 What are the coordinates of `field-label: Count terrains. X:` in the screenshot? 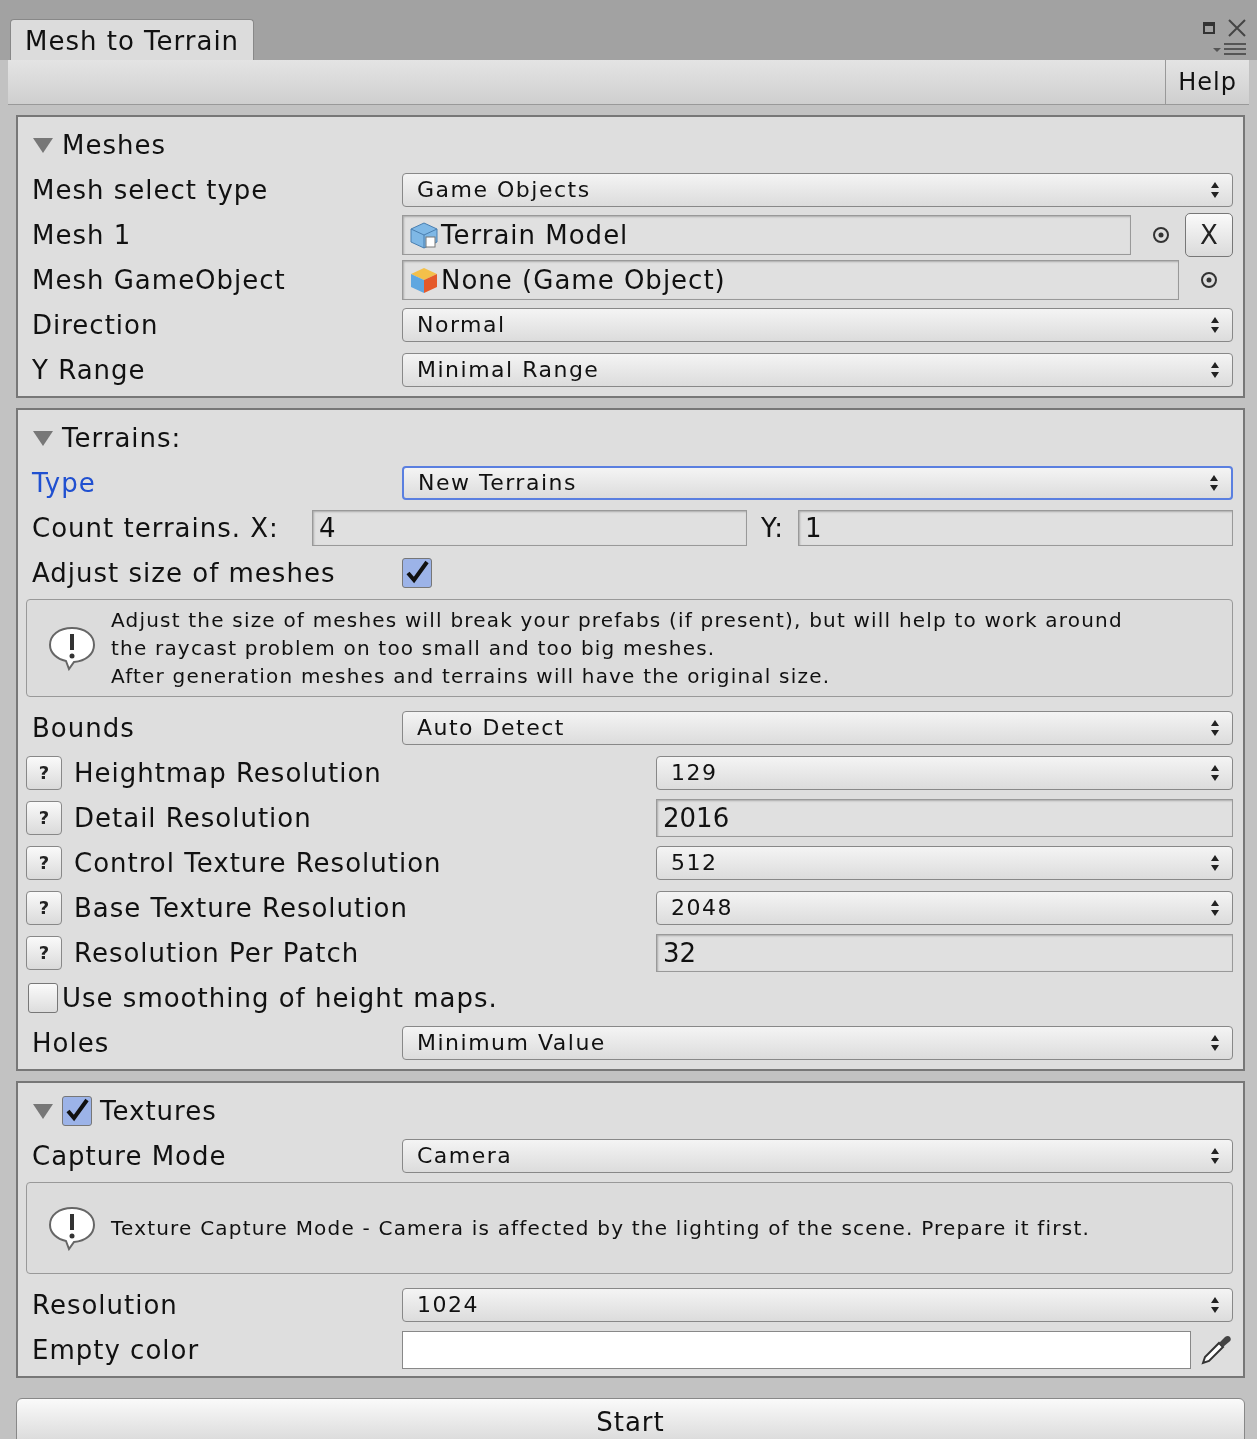 It's located at (156, 527).